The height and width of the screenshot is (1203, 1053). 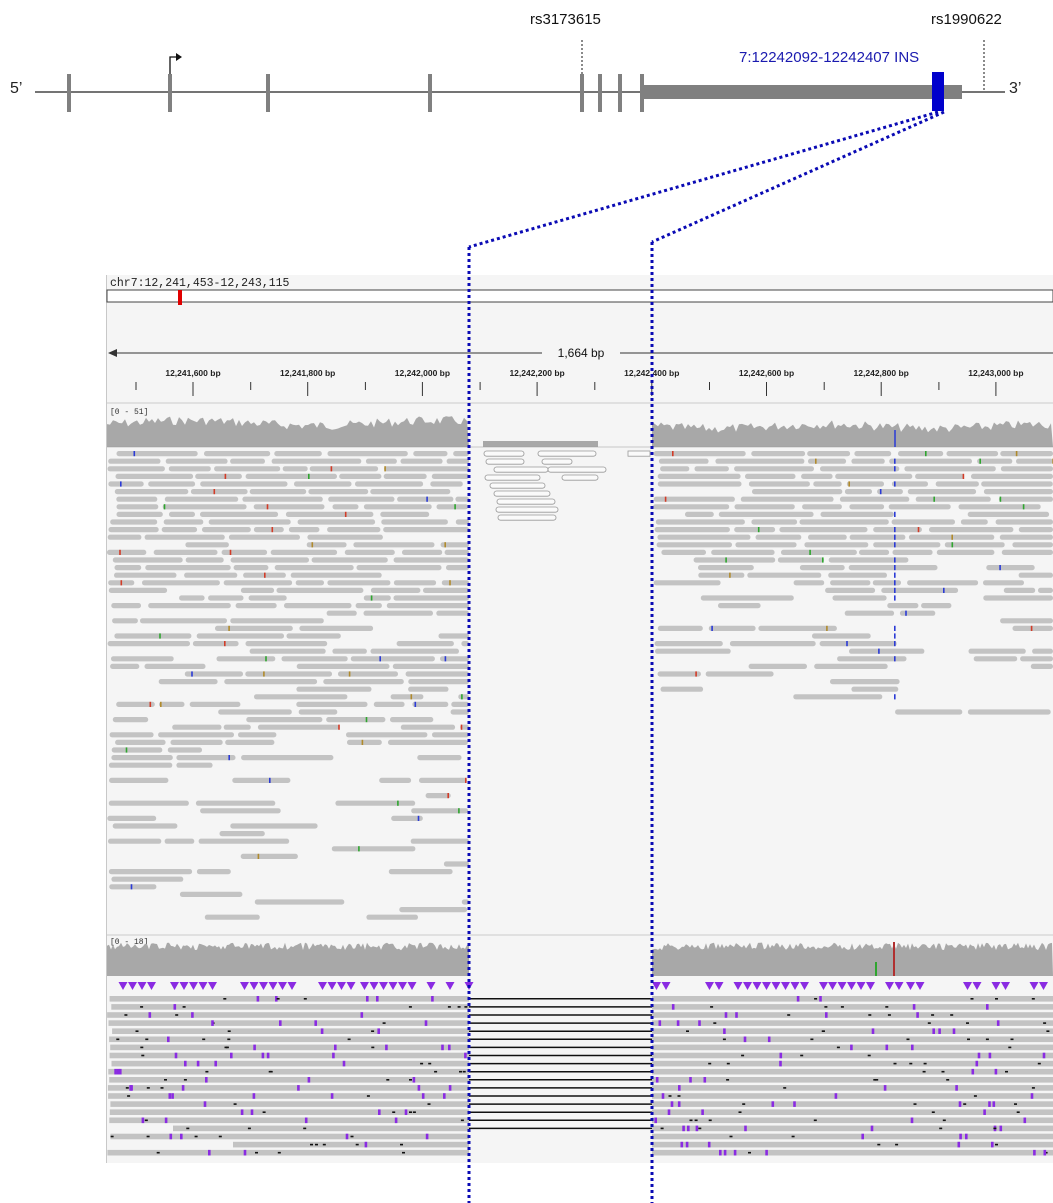 I want to click on coverage-variant-bar, so click(x=894, y=959).